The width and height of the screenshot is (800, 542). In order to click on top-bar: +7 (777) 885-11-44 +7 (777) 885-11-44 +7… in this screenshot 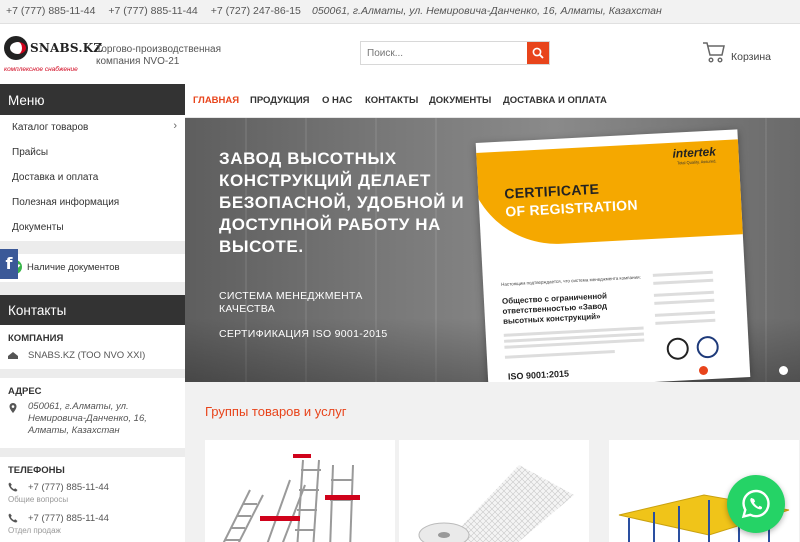, I will do `click(400, 12)`.